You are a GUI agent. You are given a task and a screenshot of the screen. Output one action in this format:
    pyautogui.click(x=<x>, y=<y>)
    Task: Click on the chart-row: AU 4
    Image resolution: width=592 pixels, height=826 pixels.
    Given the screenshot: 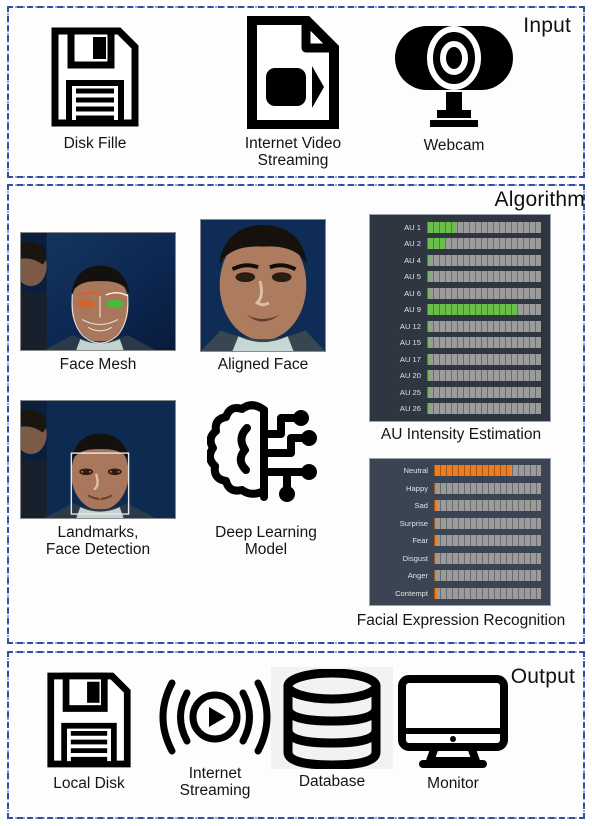 What is the action you would take?
    pyautogui.click(x=458, y=260)
    